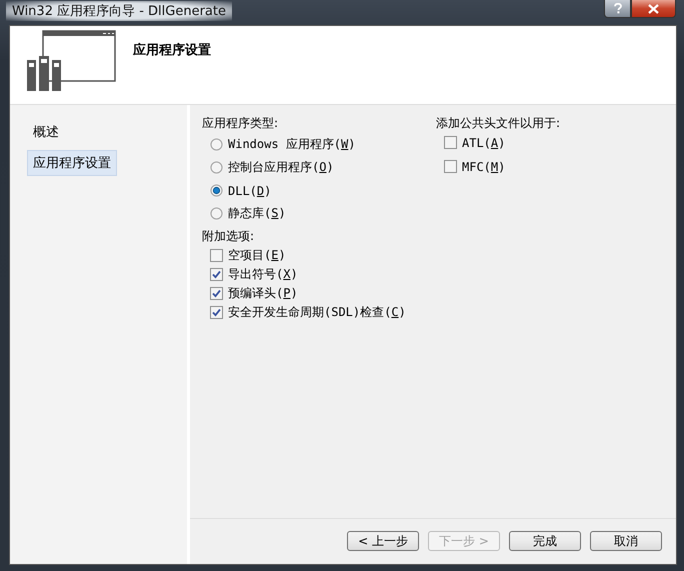 This screenshot has height=571, width=684. Describe the element at coordinates (119, 11) in the screenshot. I see `window-title: Win32 应用程序向导 - DllGenerate` at that location.